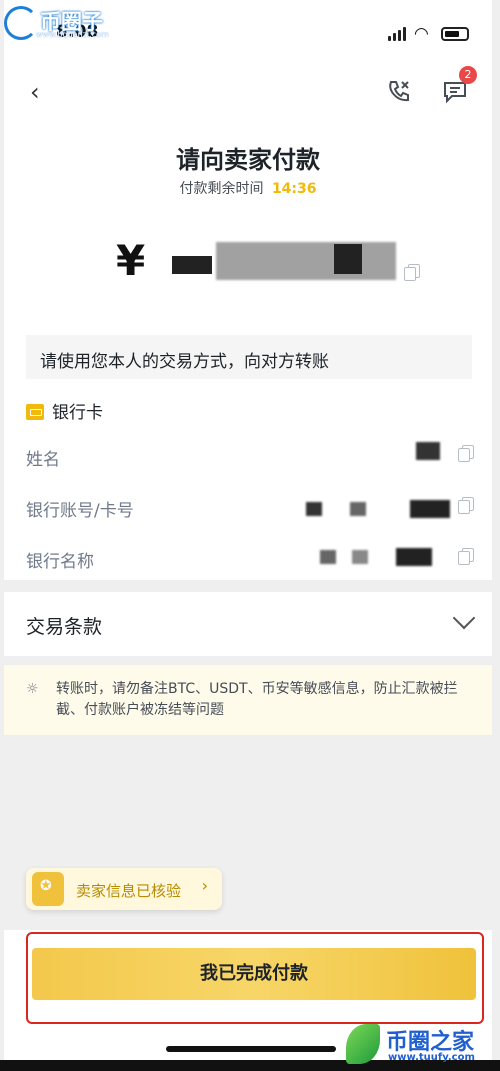 The width and height of the screenshot is (500, 1071). Describe the element at coordinates (398, 34) in the screenshot. I see `cellular-signal-icon` at that location.